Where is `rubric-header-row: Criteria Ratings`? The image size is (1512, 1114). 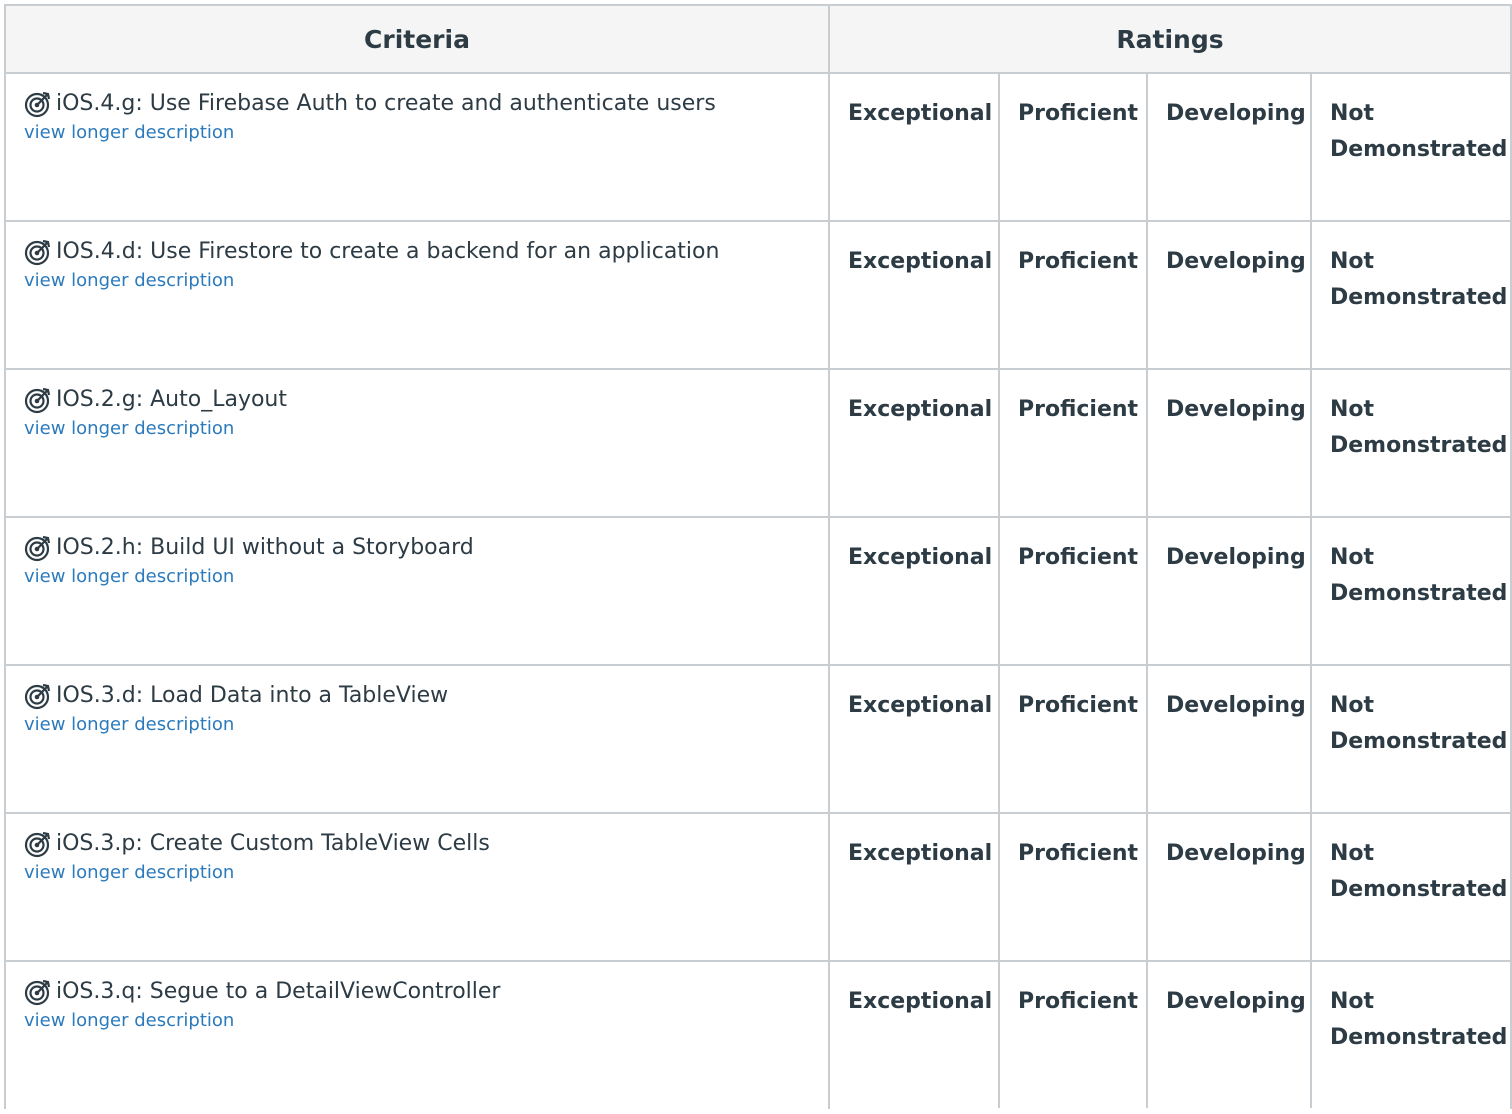
rubric-header-row: Criteria Ratings is located at coordinates (758, 39).